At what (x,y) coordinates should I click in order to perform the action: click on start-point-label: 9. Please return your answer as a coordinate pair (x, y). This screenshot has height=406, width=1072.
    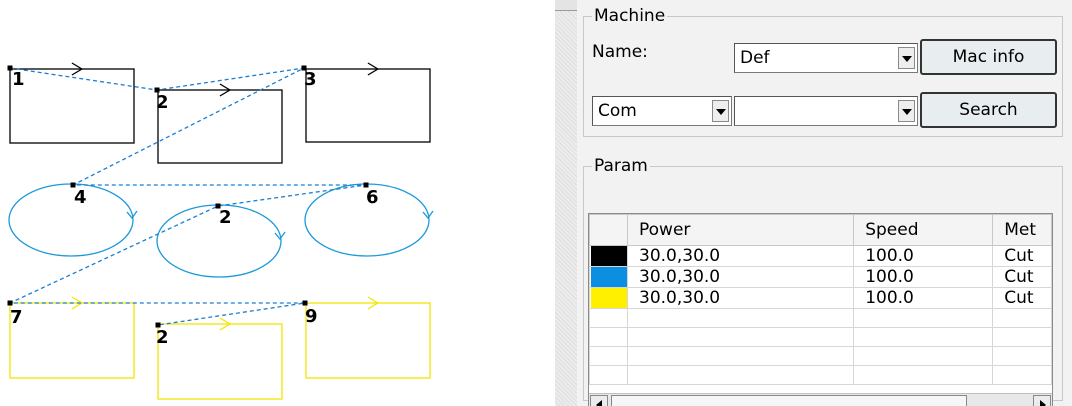
    Looking at the image, I should click on (311, 316).